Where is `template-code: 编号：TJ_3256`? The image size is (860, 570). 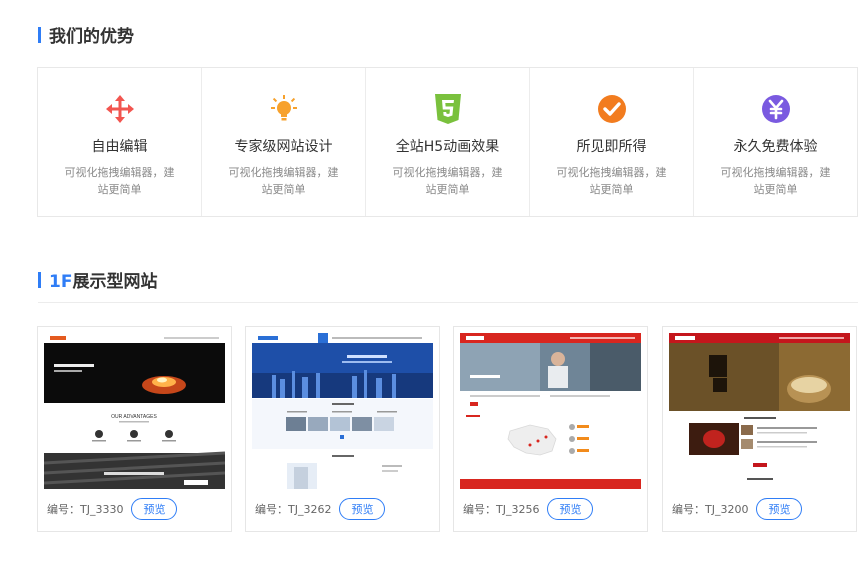 template-code: 编号：TJ_3256 is located at coordinates (501, 509).